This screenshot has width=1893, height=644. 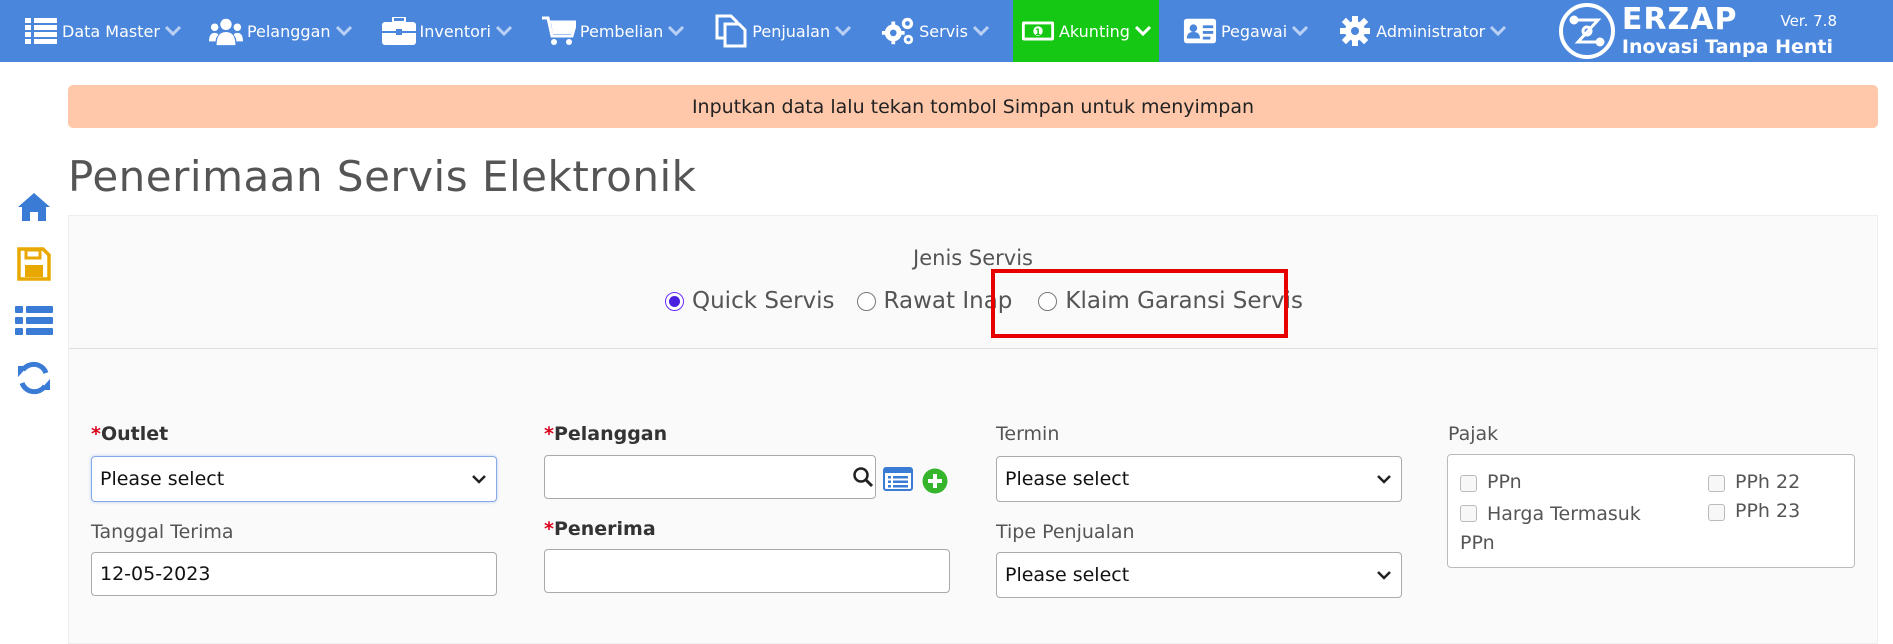 What do you see at coordinates (1491, 482) in the screenshot?
I see `checkbox-ppn: PPn` at bounding box center [1491, 482].